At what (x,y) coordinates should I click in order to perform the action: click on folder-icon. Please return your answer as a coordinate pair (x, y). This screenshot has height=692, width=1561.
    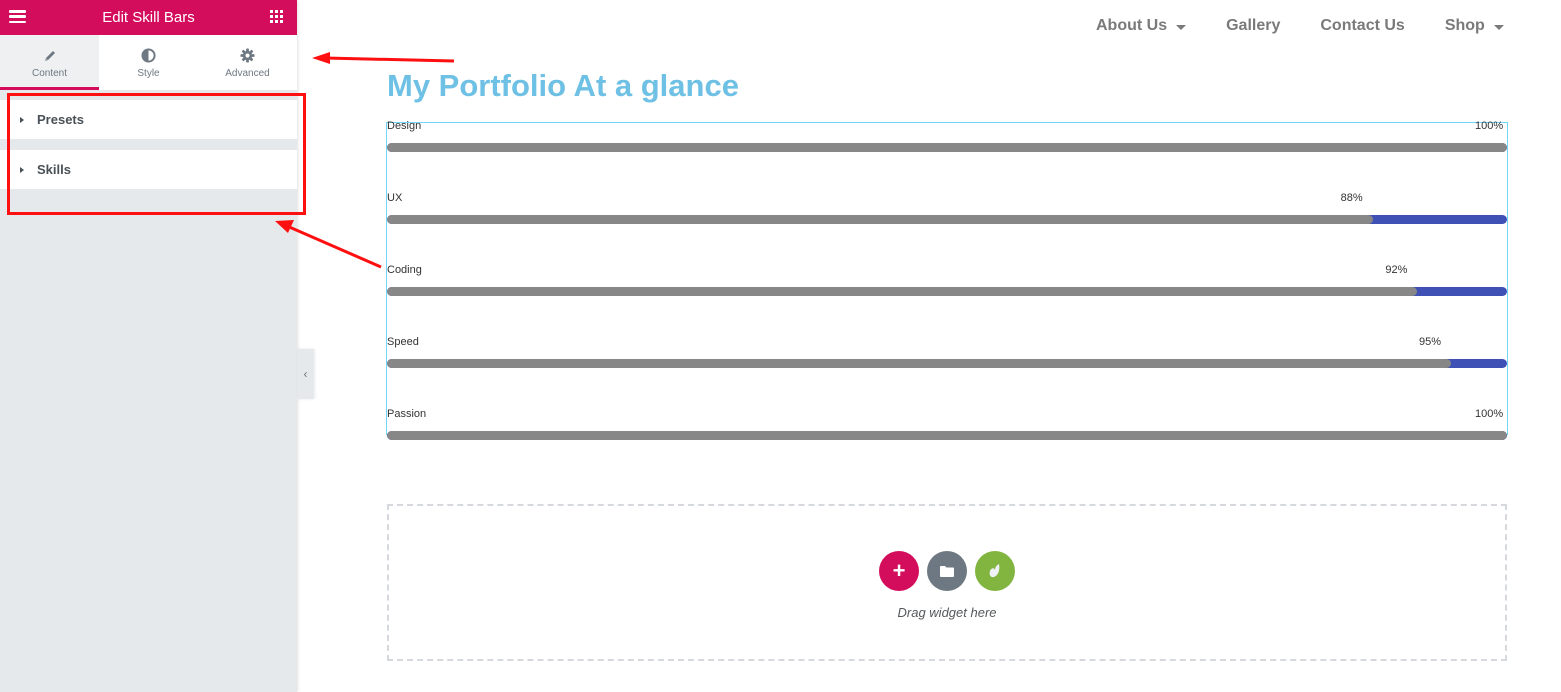
    Looking at the image, I should click on (947, 571).